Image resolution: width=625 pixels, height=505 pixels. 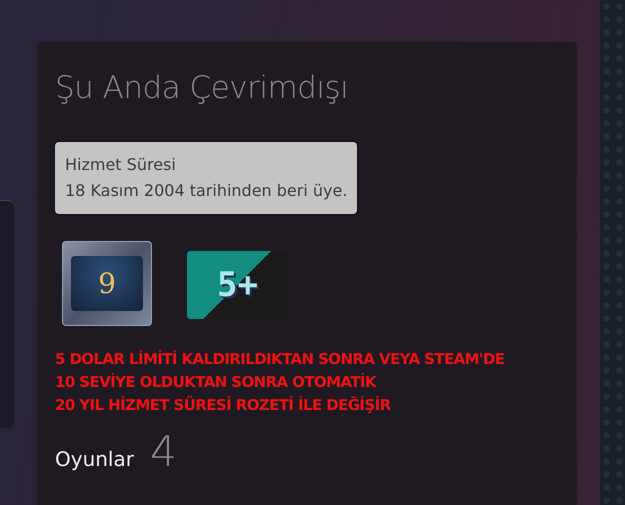 I want to click on years-badge: 9, so click(x=107, y=283).